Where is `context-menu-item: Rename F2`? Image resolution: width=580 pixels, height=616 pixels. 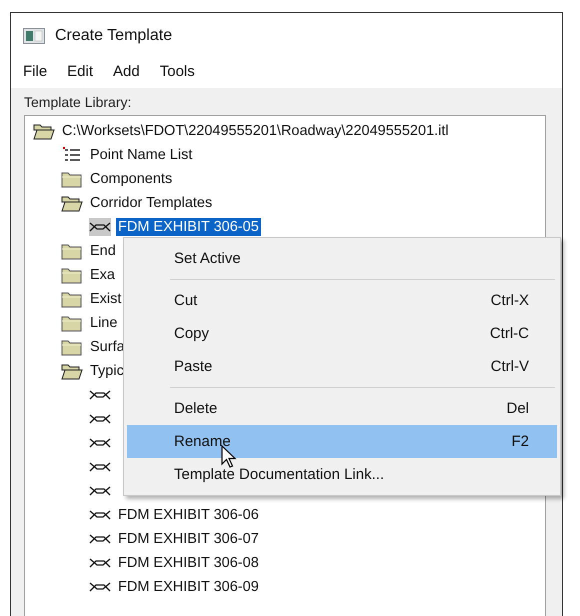 context-menu-item: Rename F2 is located at coordinates (342, 441).